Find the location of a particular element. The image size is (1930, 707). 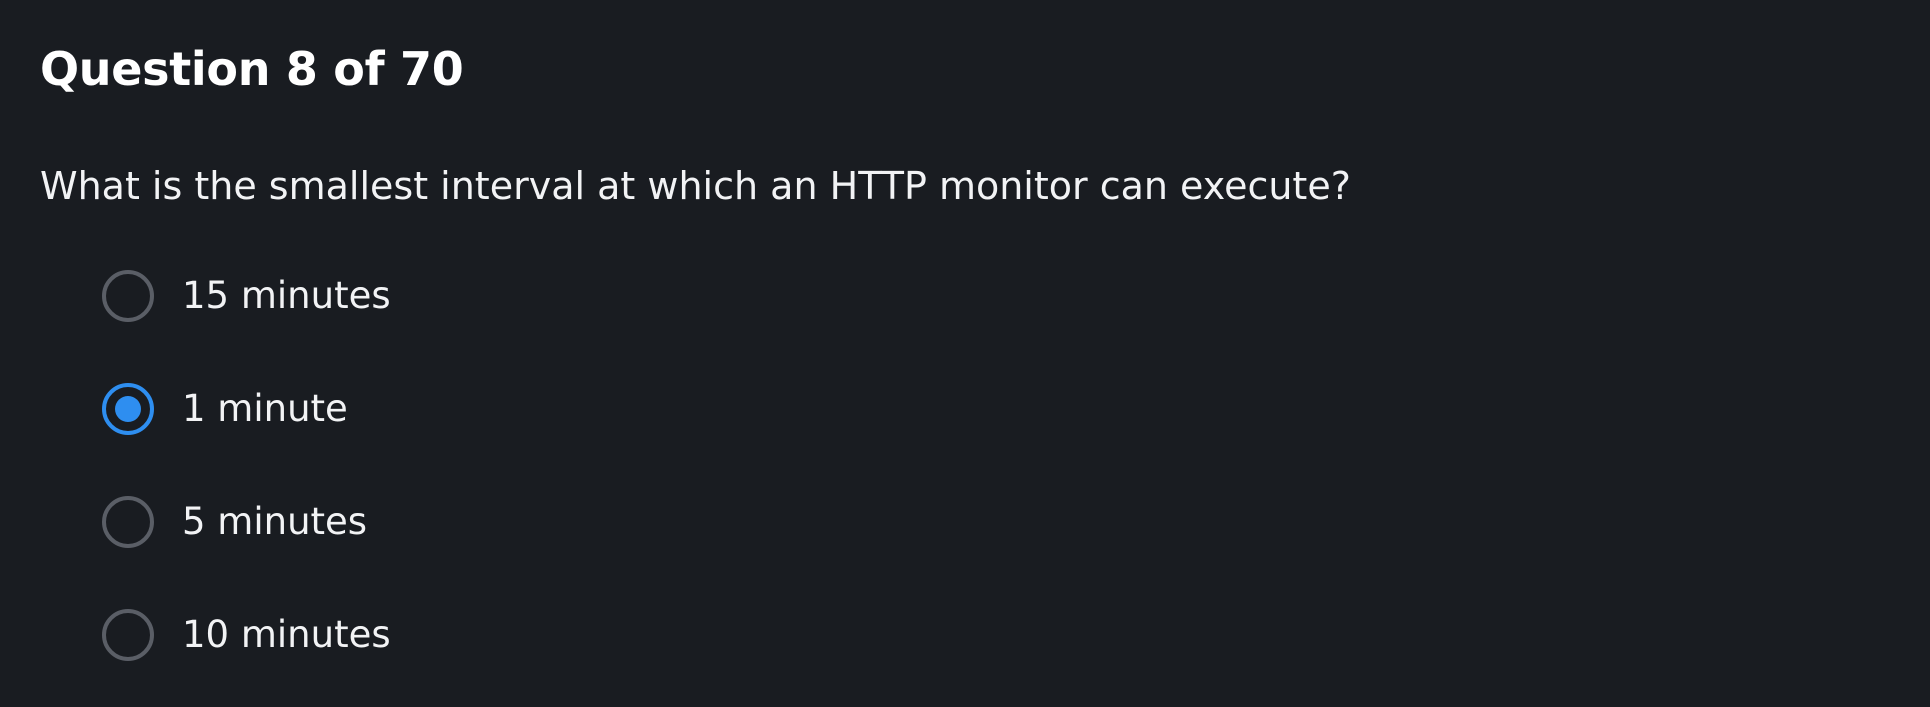

answer-option-label: 1 minute is located at coordinates (265, 408).